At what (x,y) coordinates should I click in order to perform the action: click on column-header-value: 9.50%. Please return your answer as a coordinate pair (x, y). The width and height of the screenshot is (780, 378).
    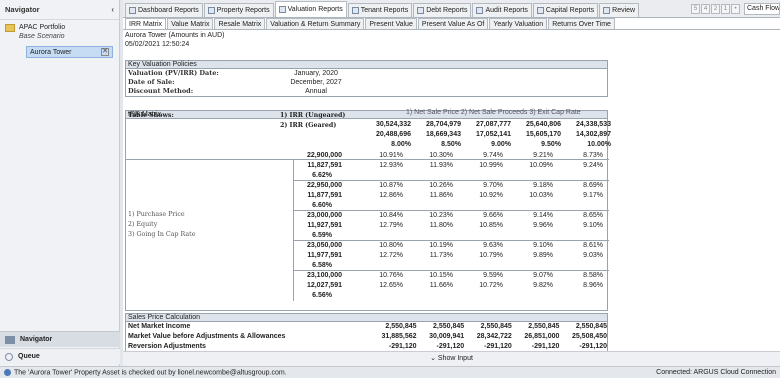
    Looking at the image, I should click on (551, 144).